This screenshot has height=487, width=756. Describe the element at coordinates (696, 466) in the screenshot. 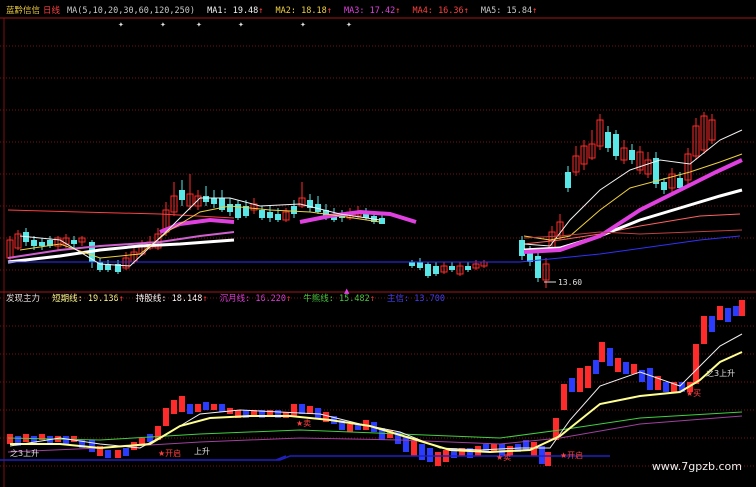

I see `watermark: www.7gpzb.com` at that location.